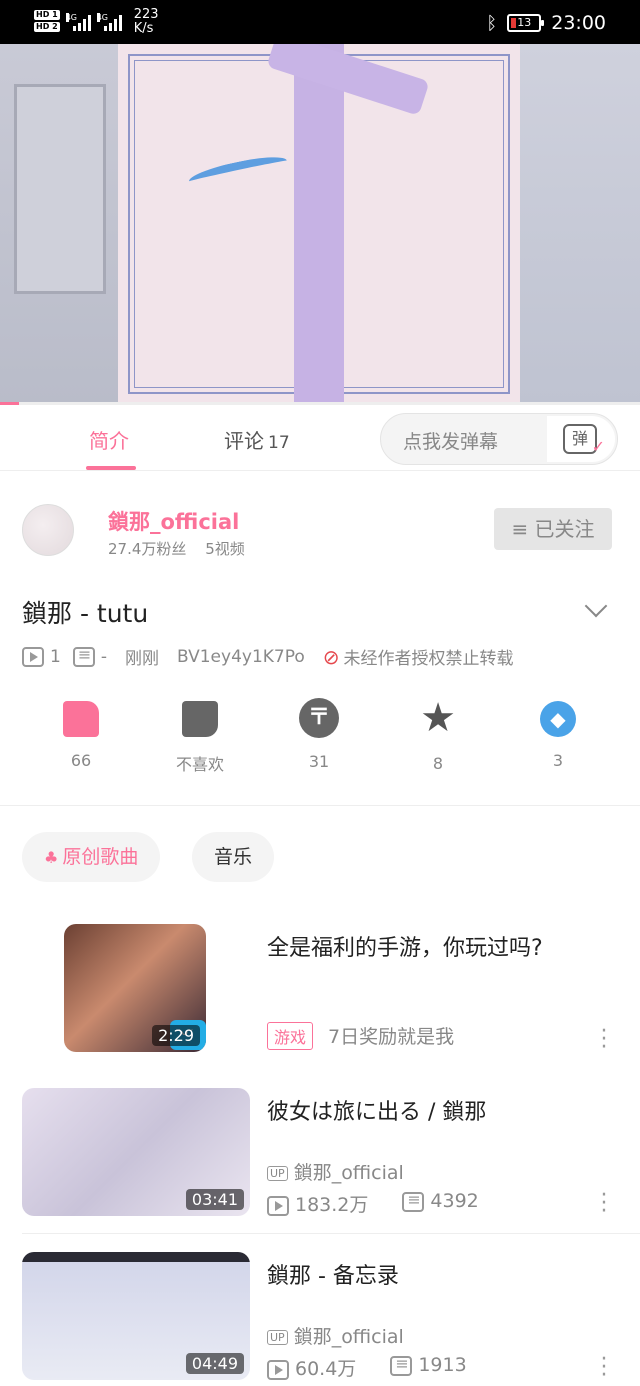 The image size is (640, 1386). I want to click on dislike-button: 不喜欢, so click(200, 736).